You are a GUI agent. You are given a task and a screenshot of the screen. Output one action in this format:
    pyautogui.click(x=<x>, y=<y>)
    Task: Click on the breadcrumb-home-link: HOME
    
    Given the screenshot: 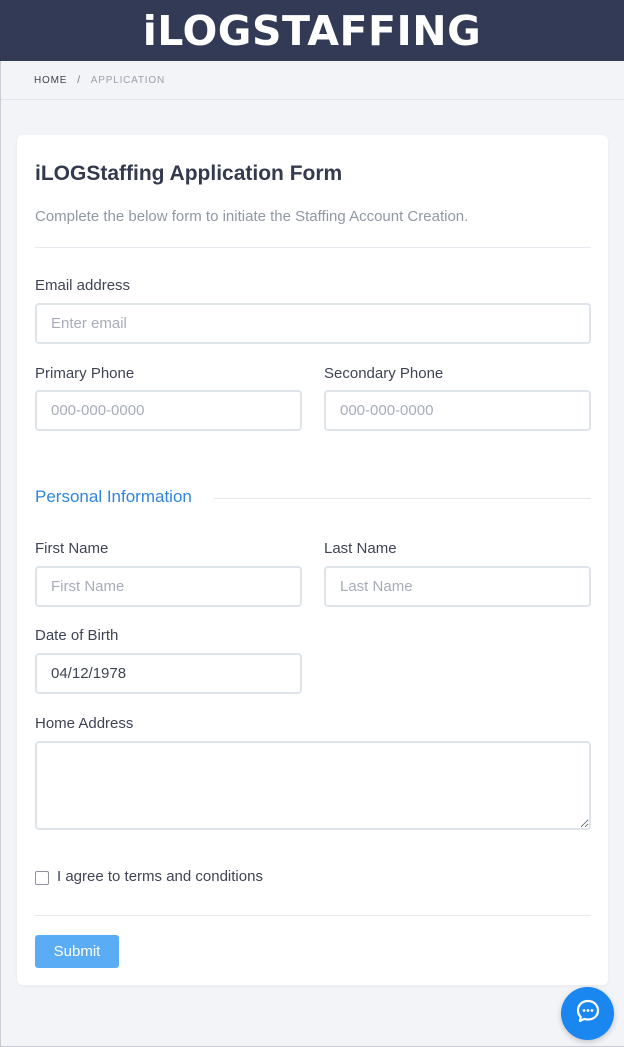 What is the action you would take?
    pyautogui.click(x=50, y=80)
    